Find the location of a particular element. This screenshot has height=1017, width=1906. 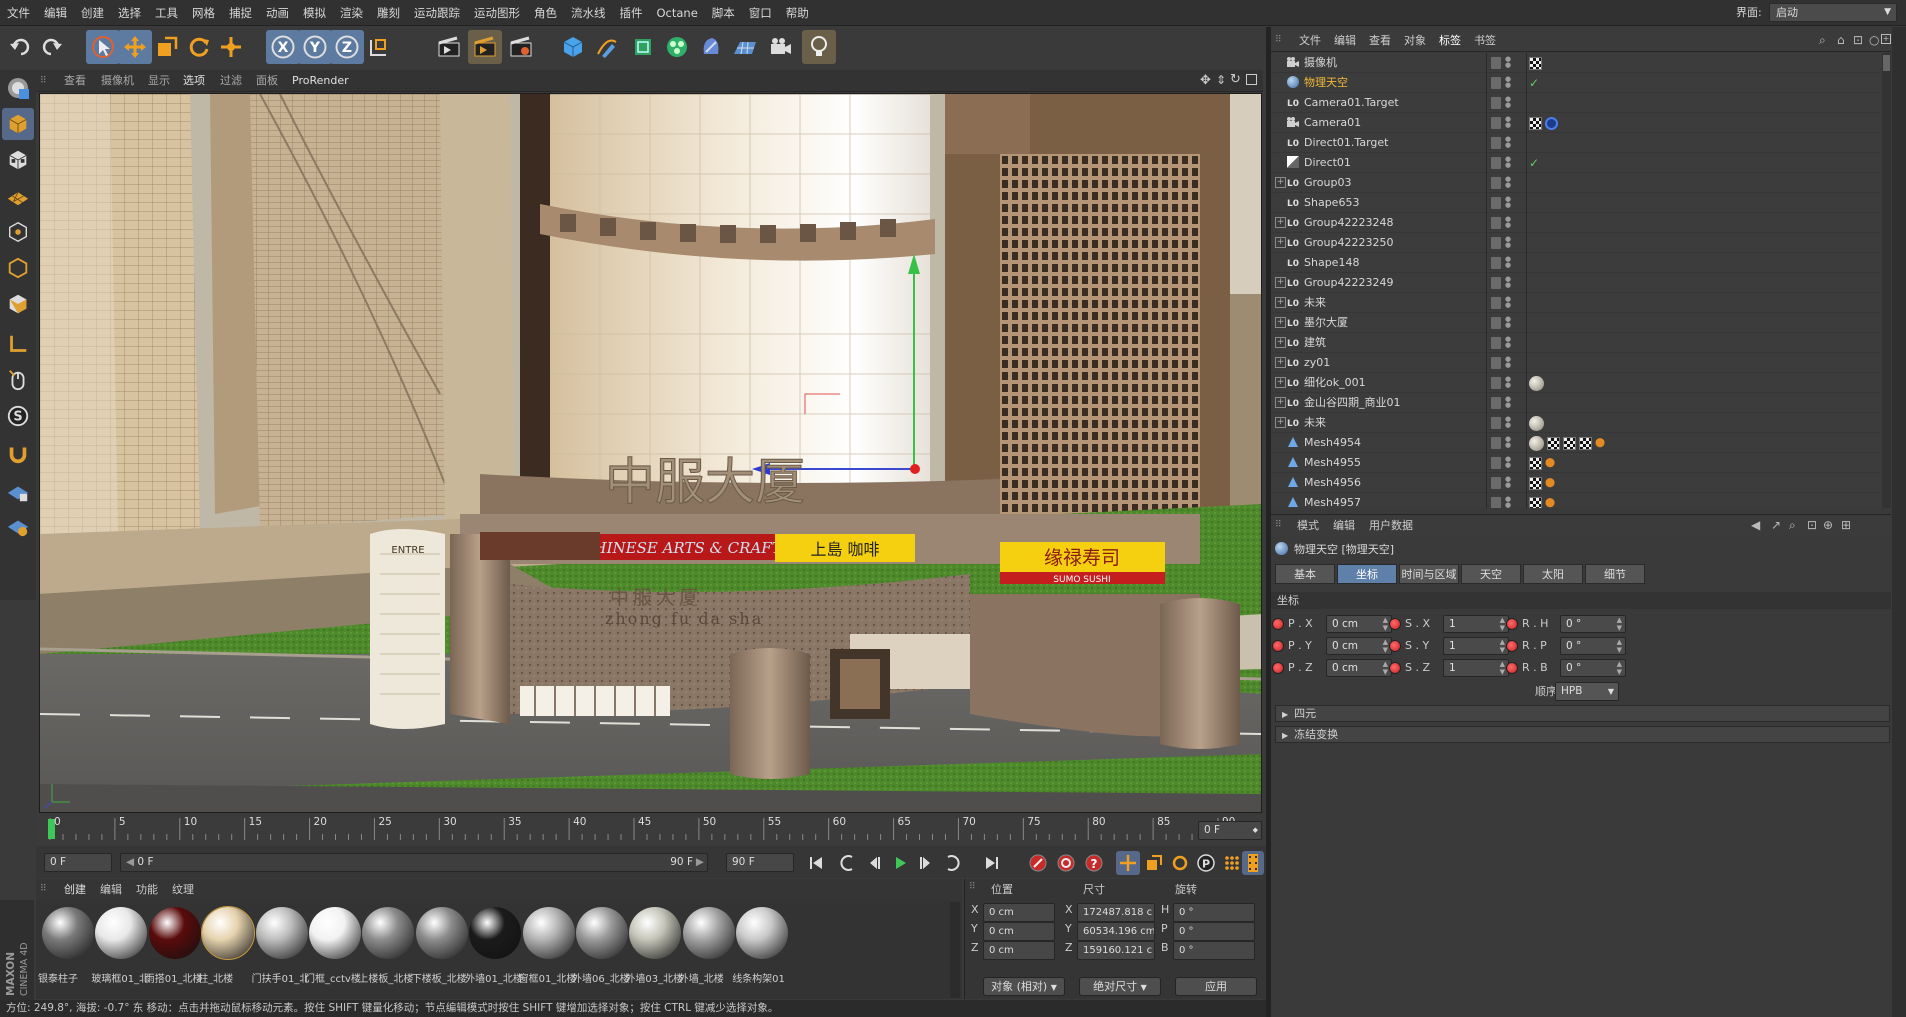

layout-select: 启动 ▼ is located at coordinates (1833, 12).